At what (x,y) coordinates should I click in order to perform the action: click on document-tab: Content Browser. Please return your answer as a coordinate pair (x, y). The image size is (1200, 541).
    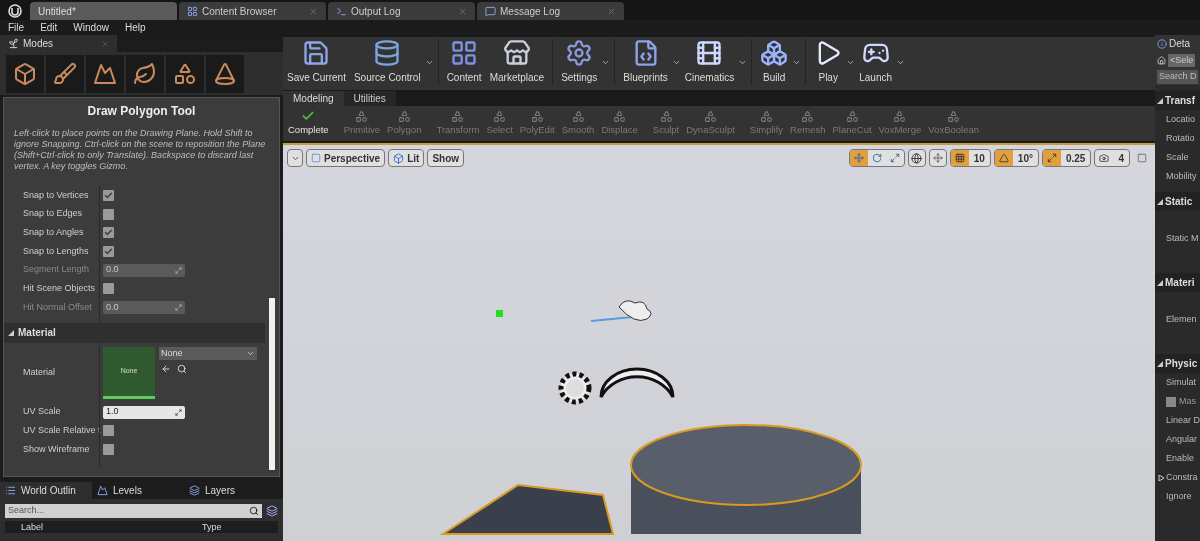
    Looking at the image, I should click on (252, 11).